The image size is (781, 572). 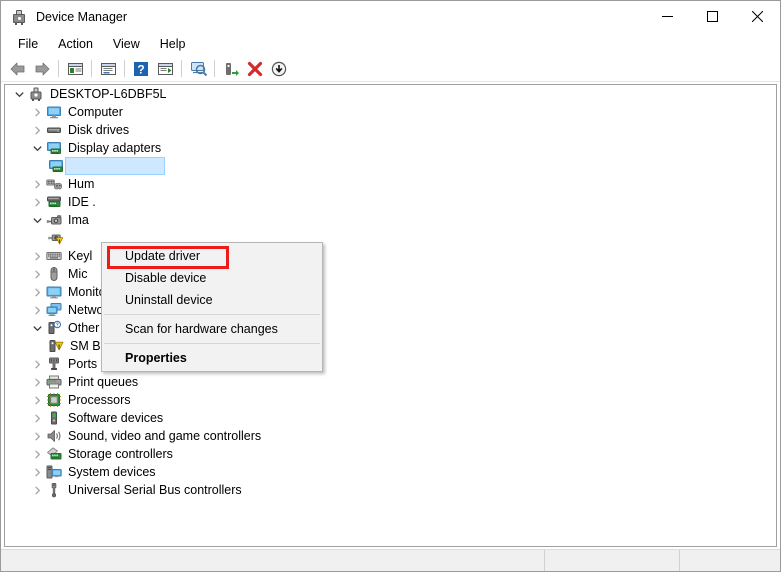 What do you see at coordinates (54, 220) in the screenshot?
I see `imaging-device-icon` at bounding box center [54, 220].